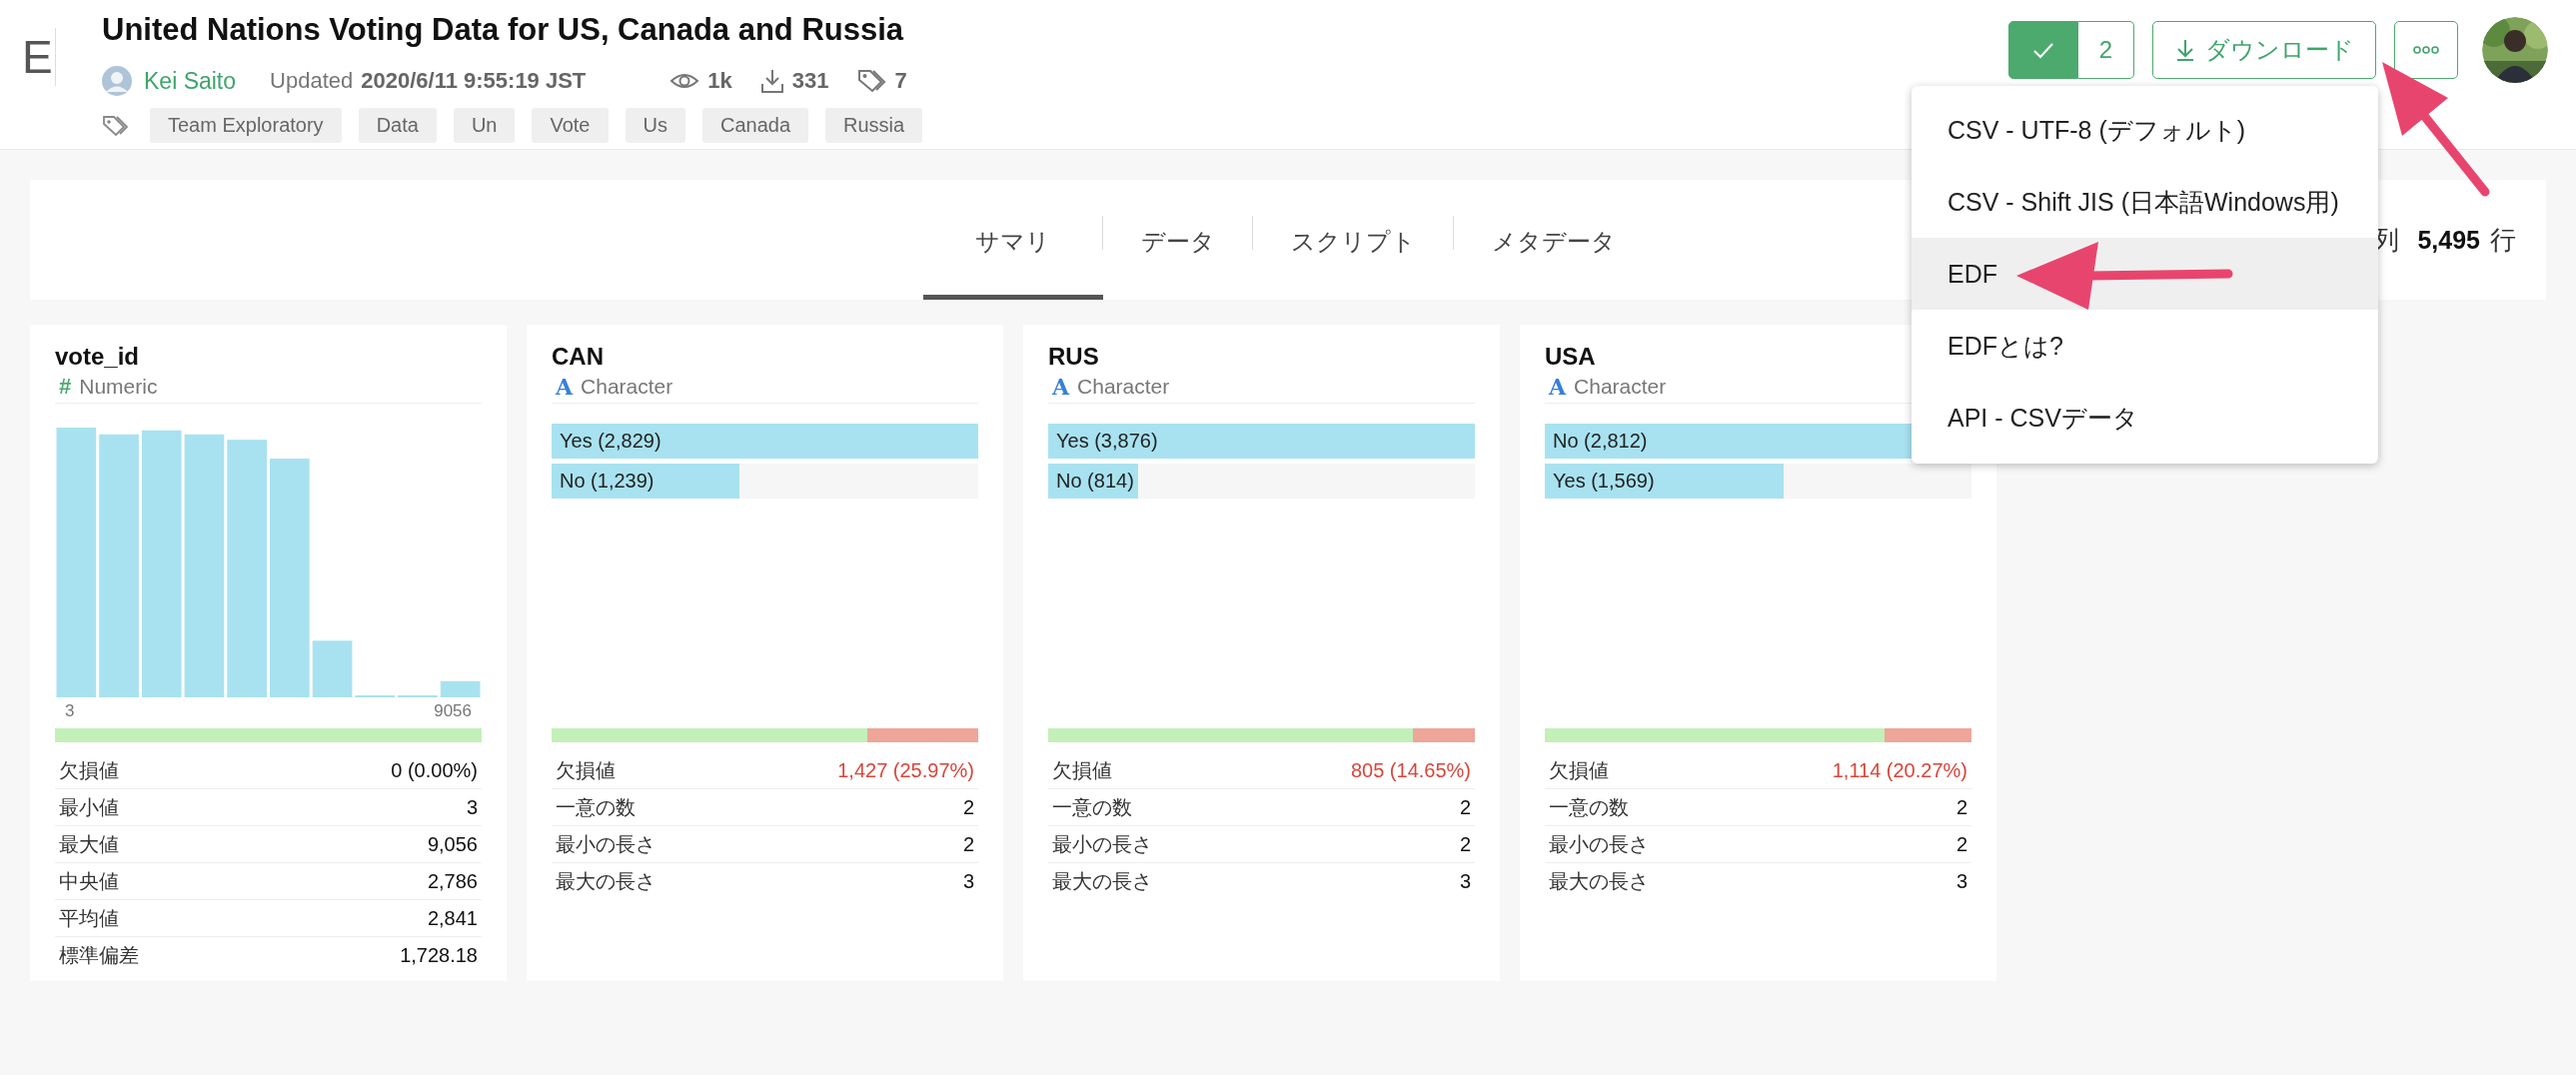  I want to click on category-bar: No (814), so click(1093, 481).